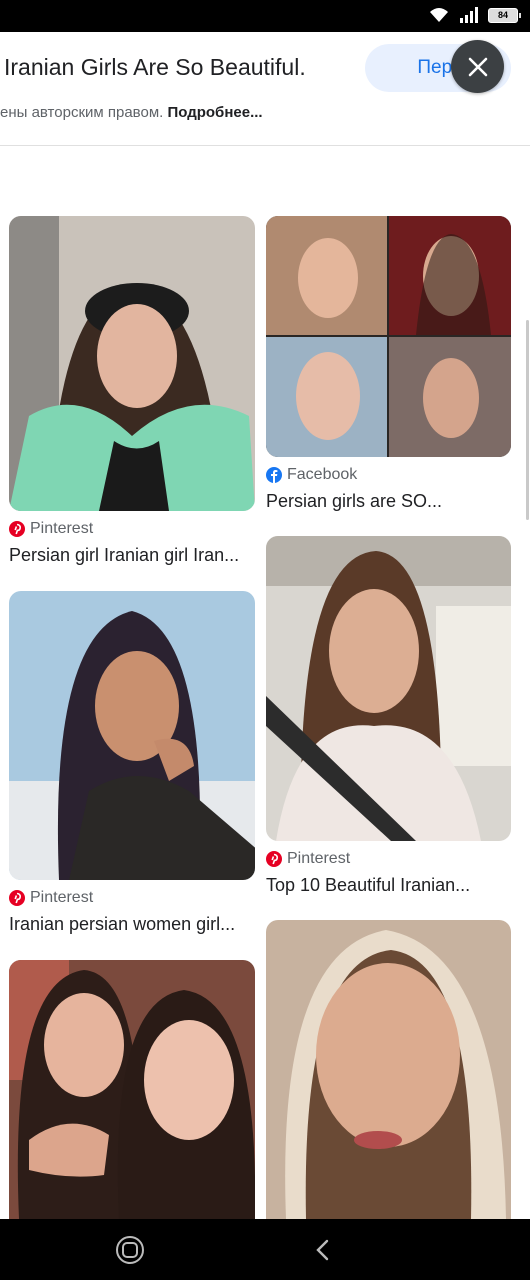 This screenshot has height=1280, width=530. Describe the element at coordinates (265, 1249) in the screenshot. I see `navigation-bar` at that location.